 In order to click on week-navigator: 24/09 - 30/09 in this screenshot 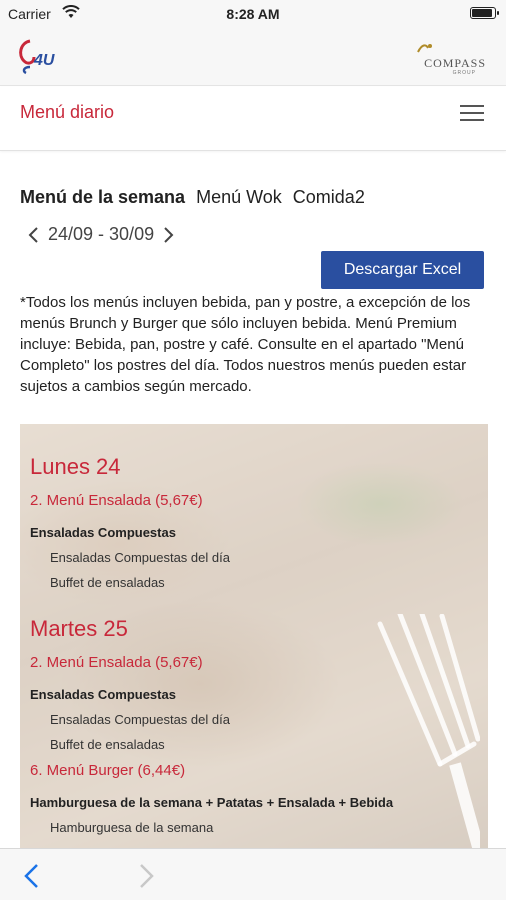, I will do `click(101, 234)`.